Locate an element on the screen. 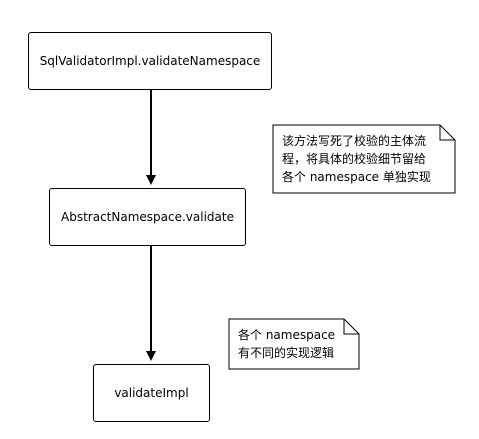 Image resolution: width=479 pixels, height=439 pixels. node-abstractnamespace-validate: AbstractNamespace.validate is located at coordinates (147, 217).